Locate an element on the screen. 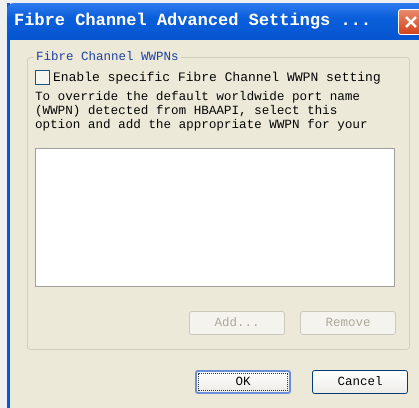 The width and height of the screenshot is (419, 408). description-line: option and add the appropriate WWPN for your is located at coordinates (202, 125).